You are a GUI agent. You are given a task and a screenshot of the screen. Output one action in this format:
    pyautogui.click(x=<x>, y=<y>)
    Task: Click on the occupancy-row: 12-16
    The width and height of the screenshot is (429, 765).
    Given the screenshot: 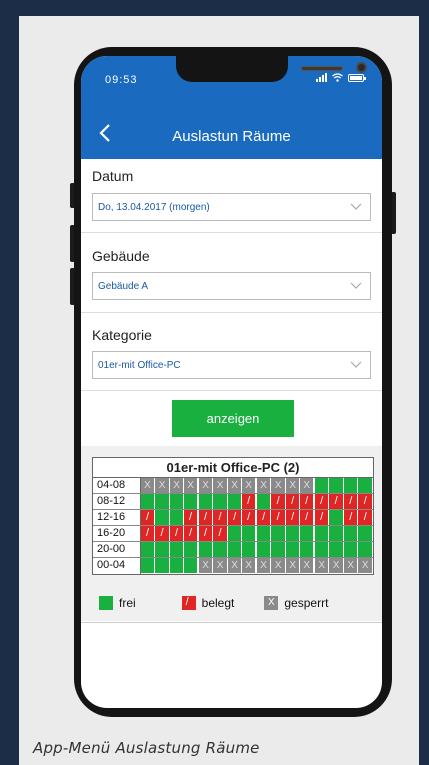 What is the action you would take?
    pyautogui.click(x=233, y=518)
    